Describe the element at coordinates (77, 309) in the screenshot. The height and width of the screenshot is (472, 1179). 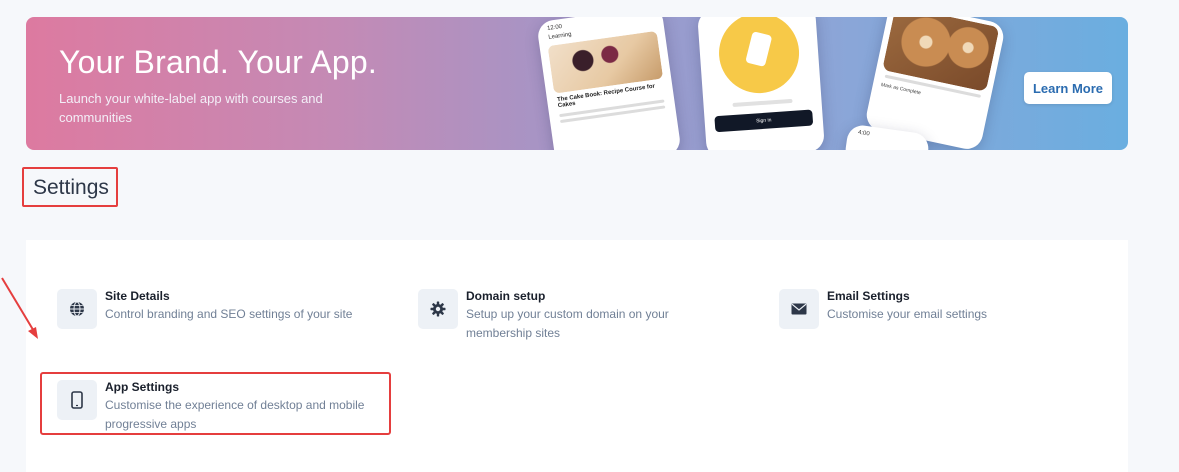
I see `globe-icon` at that location.